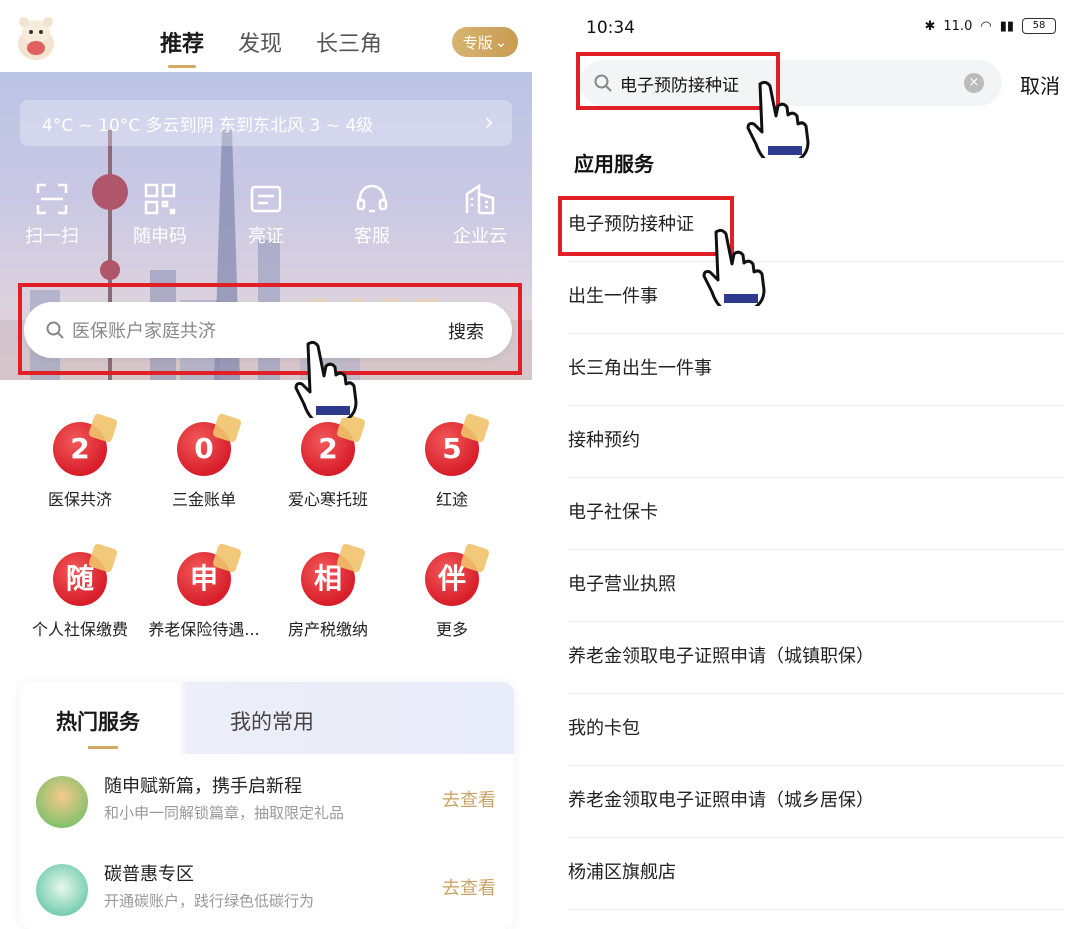  I want to click on service-social-insurance-pay: 随 个人社保缴费, so click(80, 591).